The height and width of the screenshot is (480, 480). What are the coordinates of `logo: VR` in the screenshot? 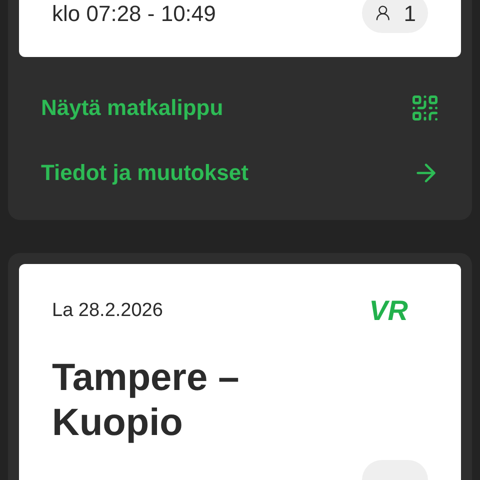 It's located at (388, 311).